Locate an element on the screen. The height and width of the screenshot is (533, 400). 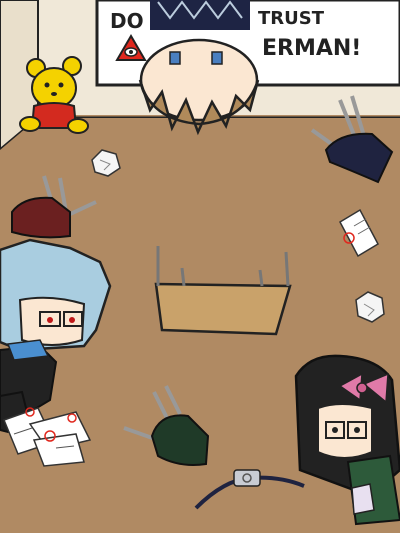
board-line2-right: ERMAN! is located at coordinates (311, 48).